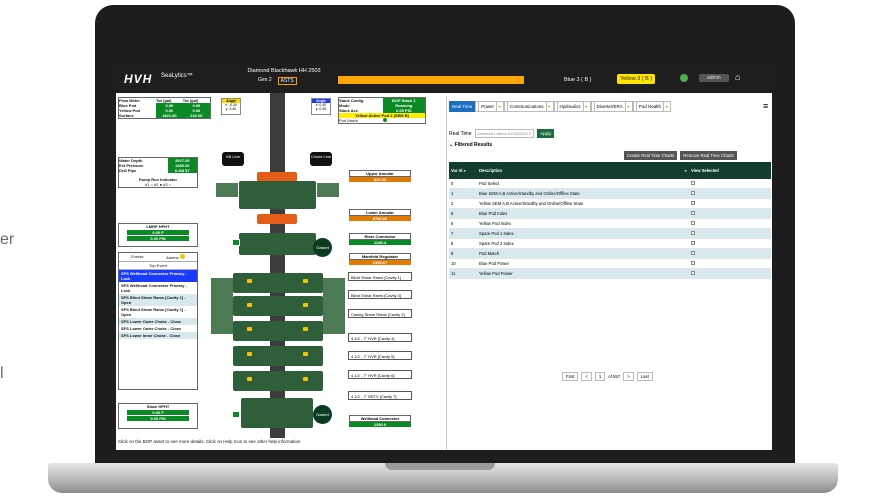 This screenshot has width=873, height=502. Describe the element at coordinates (583, 273) in the screenshot. I see `var-desc: Yellow Pod Power` at that location.